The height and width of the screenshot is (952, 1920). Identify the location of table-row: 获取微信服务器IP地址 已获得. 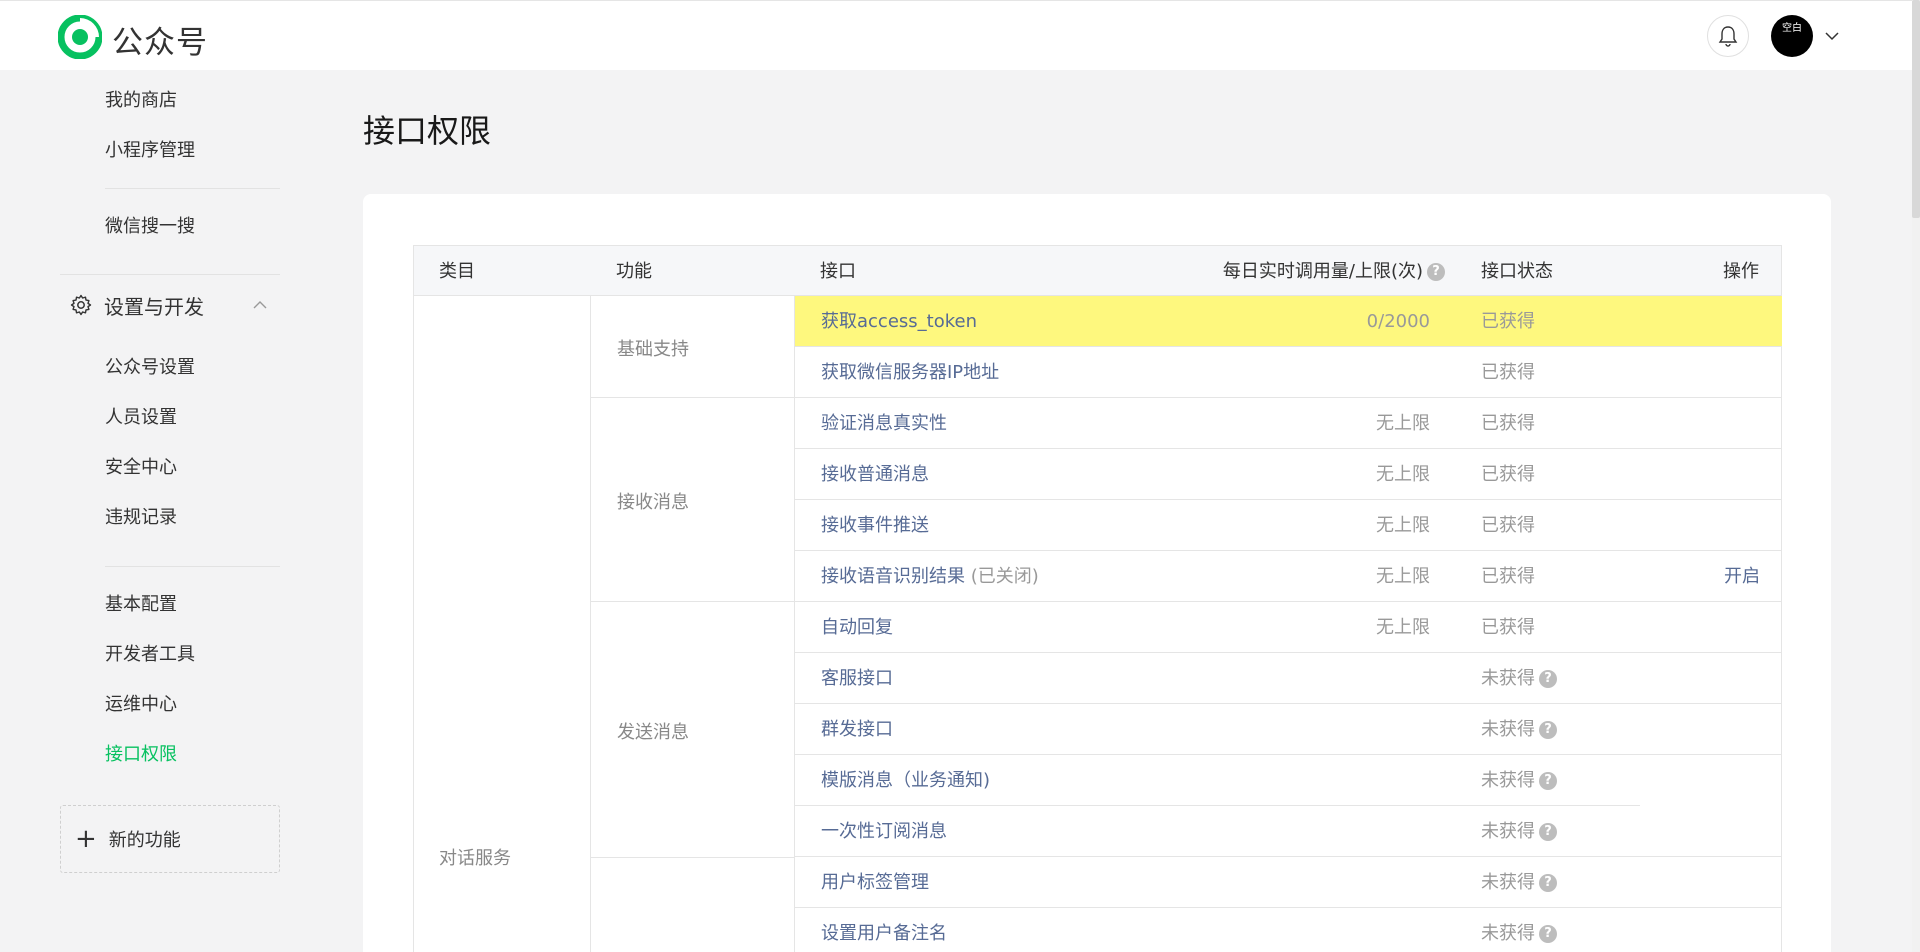
(1288, 372).